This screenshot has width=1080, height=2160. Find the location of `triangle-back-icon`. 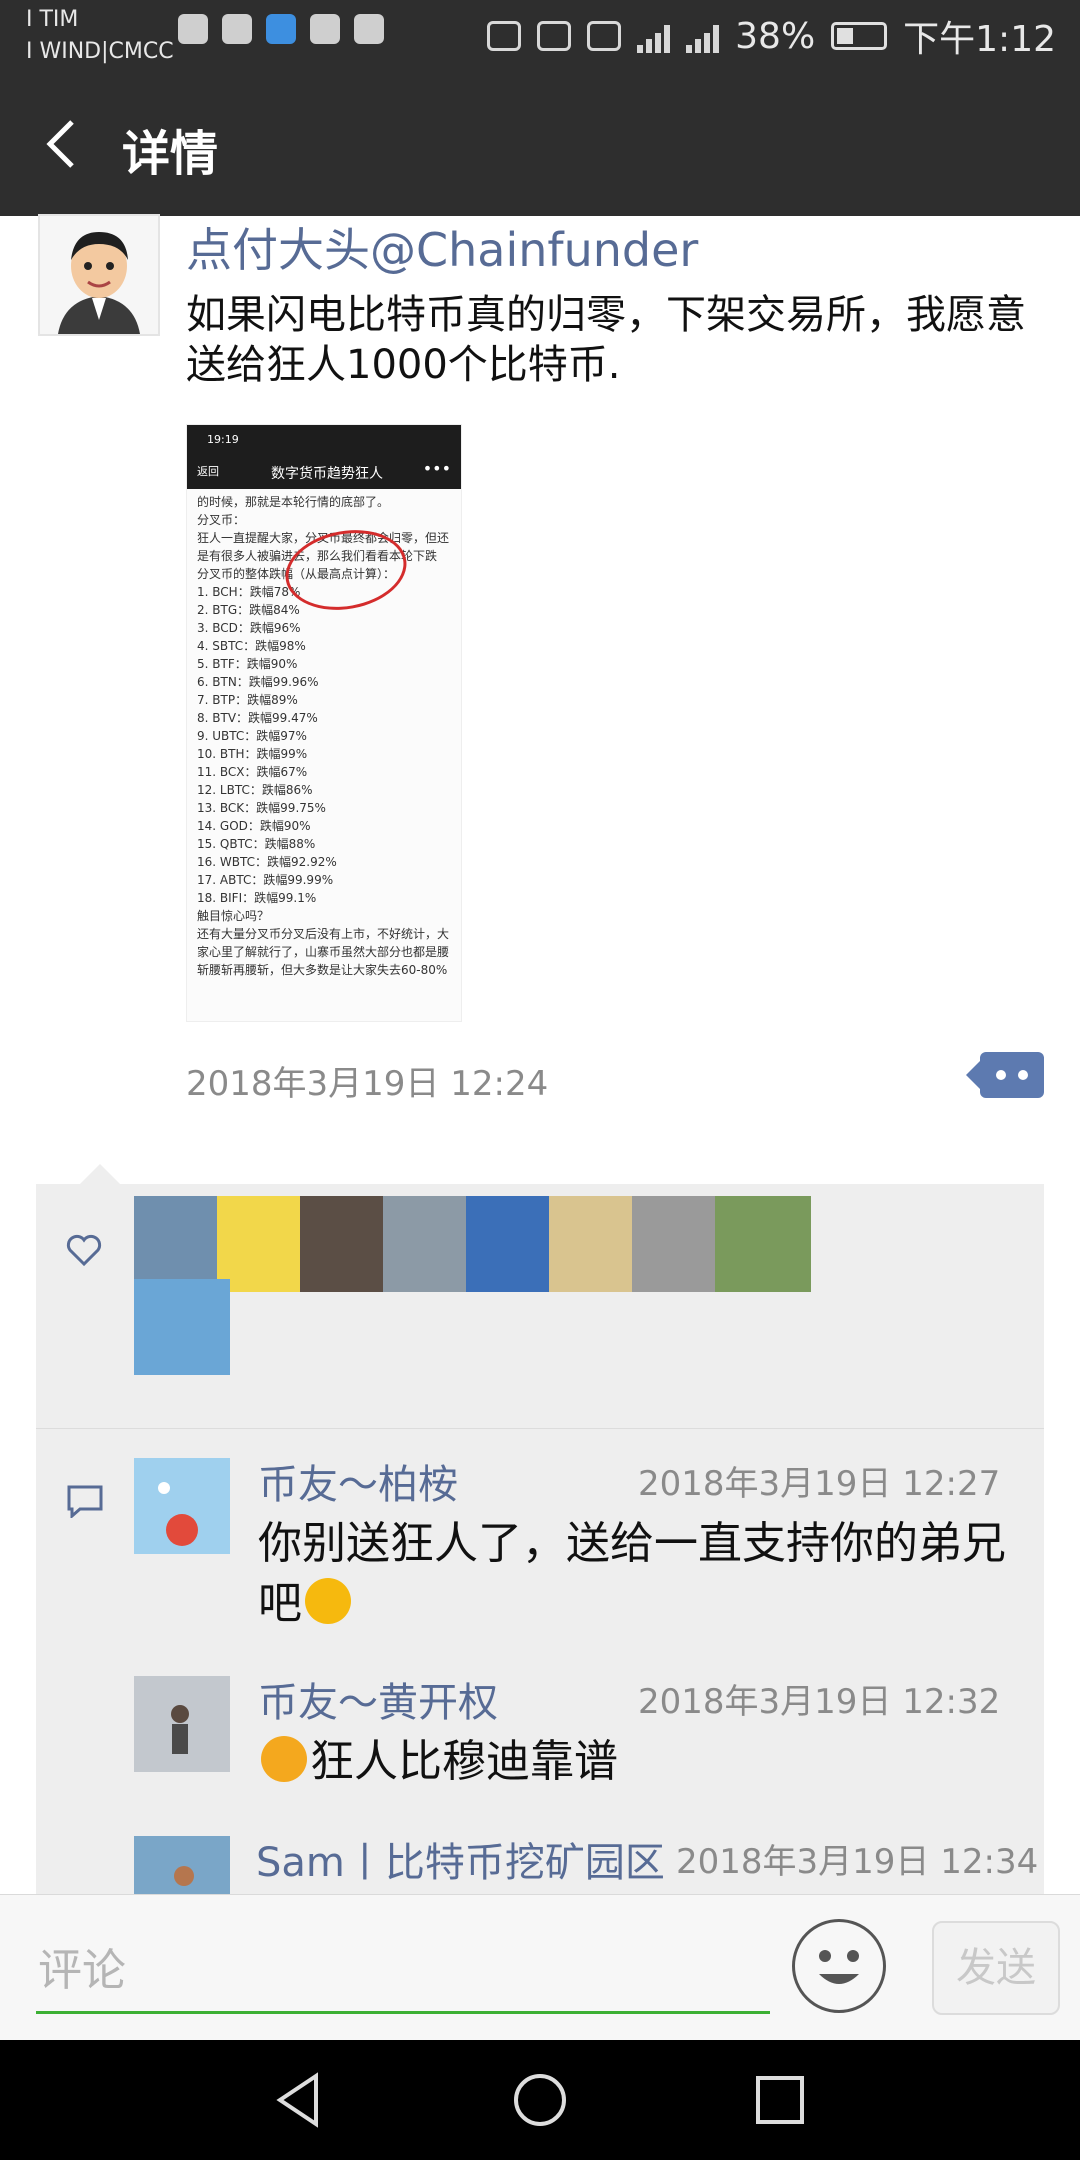

triangle-back-icon is located at coordinates (297, 2100).